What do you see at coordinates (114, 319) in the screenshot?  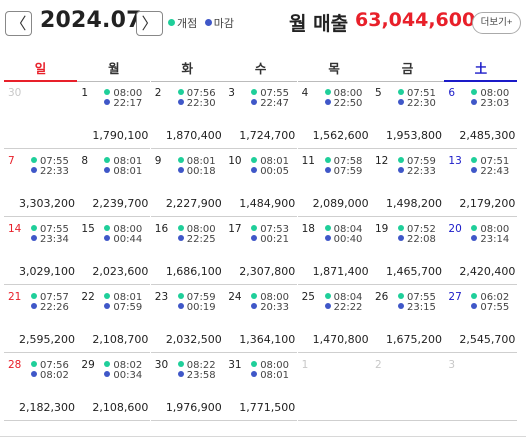 I see `calendar-day-cell: 22 08:01 07:59 2,108,700` at bounding box center [114, 319].